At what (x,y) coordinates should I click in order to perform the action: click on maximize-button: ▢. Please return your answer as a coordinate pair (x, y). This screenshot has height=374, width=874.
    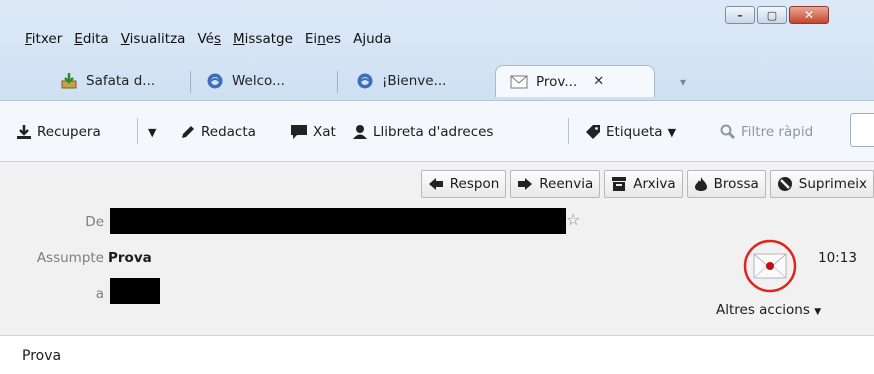
    Looking at the image, I should click on (772, 15).